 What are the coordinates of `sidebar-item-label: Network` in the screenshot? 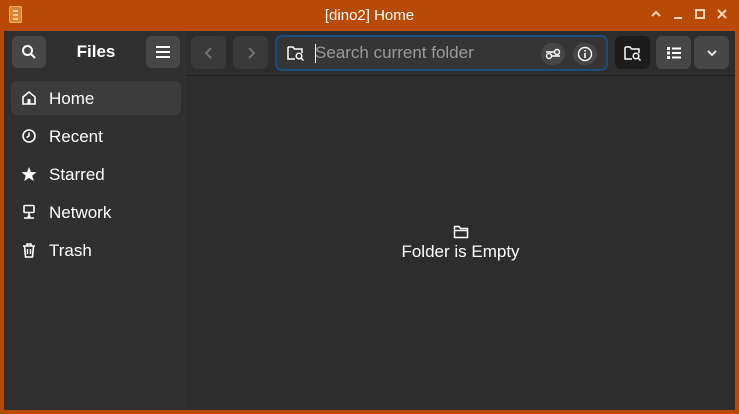 It's located at (80, 212).